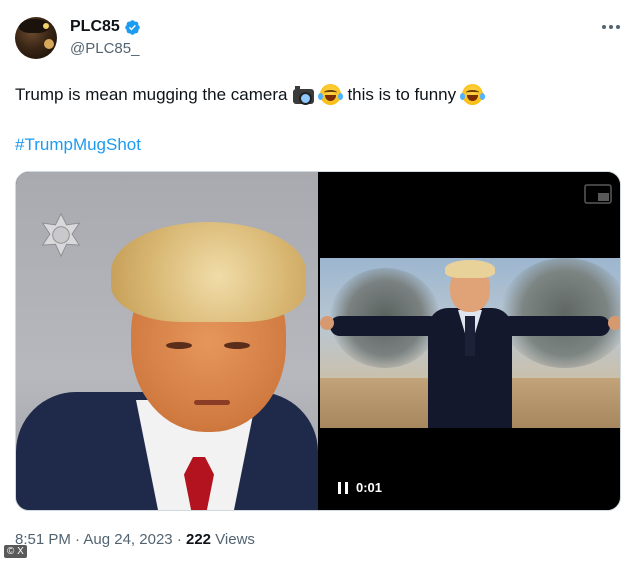 The height and width of the screenshot is (562, 634). I want to click on avatar, so click(36, 38).